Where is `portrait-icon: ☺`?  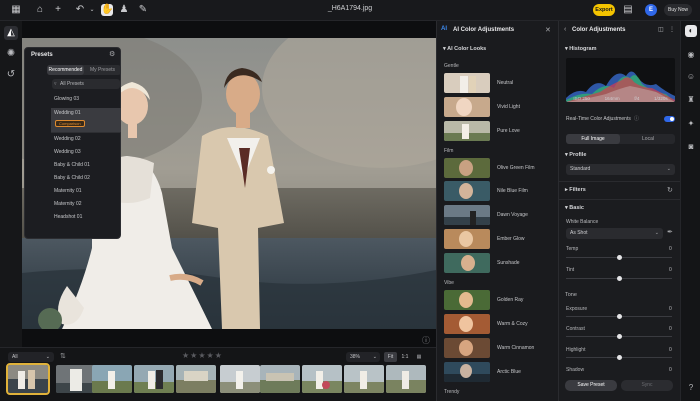 portrait-icon: ☺ is located at coordinates (691, 77).